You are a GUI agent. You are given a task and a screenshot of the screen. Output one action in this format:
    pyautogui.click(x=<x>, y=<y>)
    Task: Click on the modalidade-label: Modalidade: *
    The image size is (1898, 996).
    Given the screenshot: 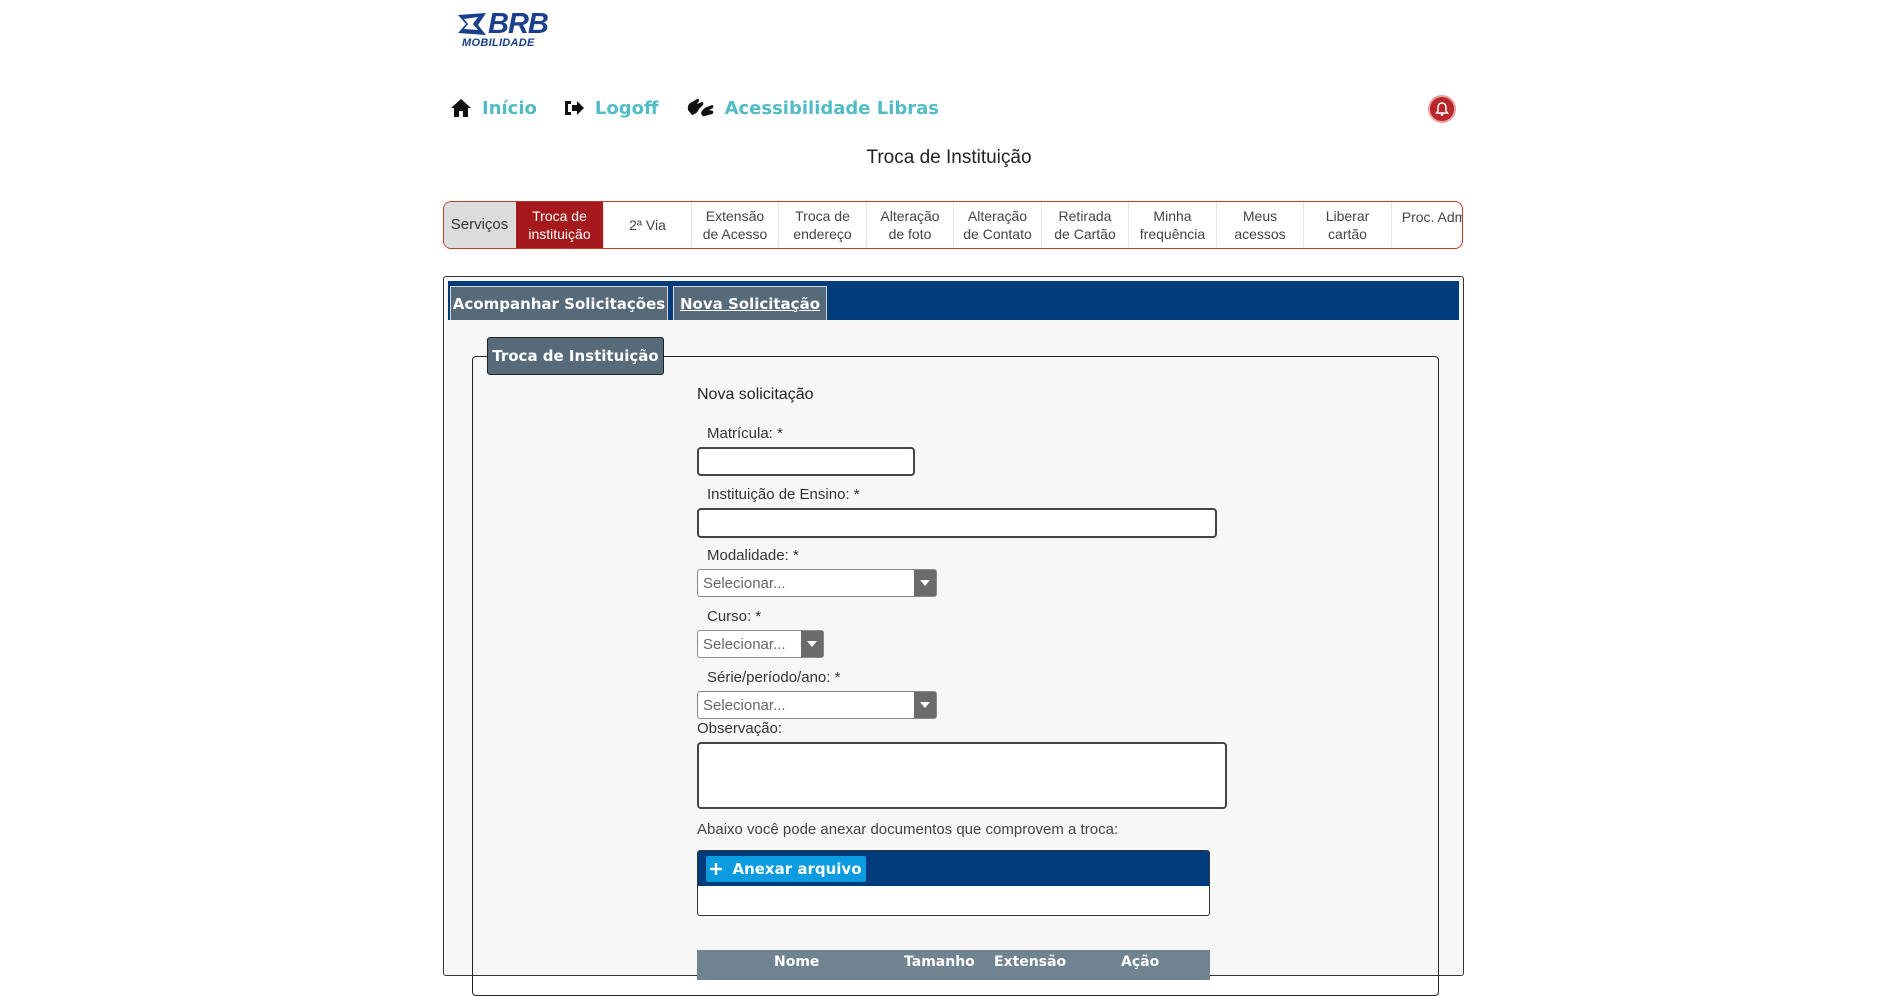 What is the action you would take?
    pyautogui.click(x=753, y=555)
    